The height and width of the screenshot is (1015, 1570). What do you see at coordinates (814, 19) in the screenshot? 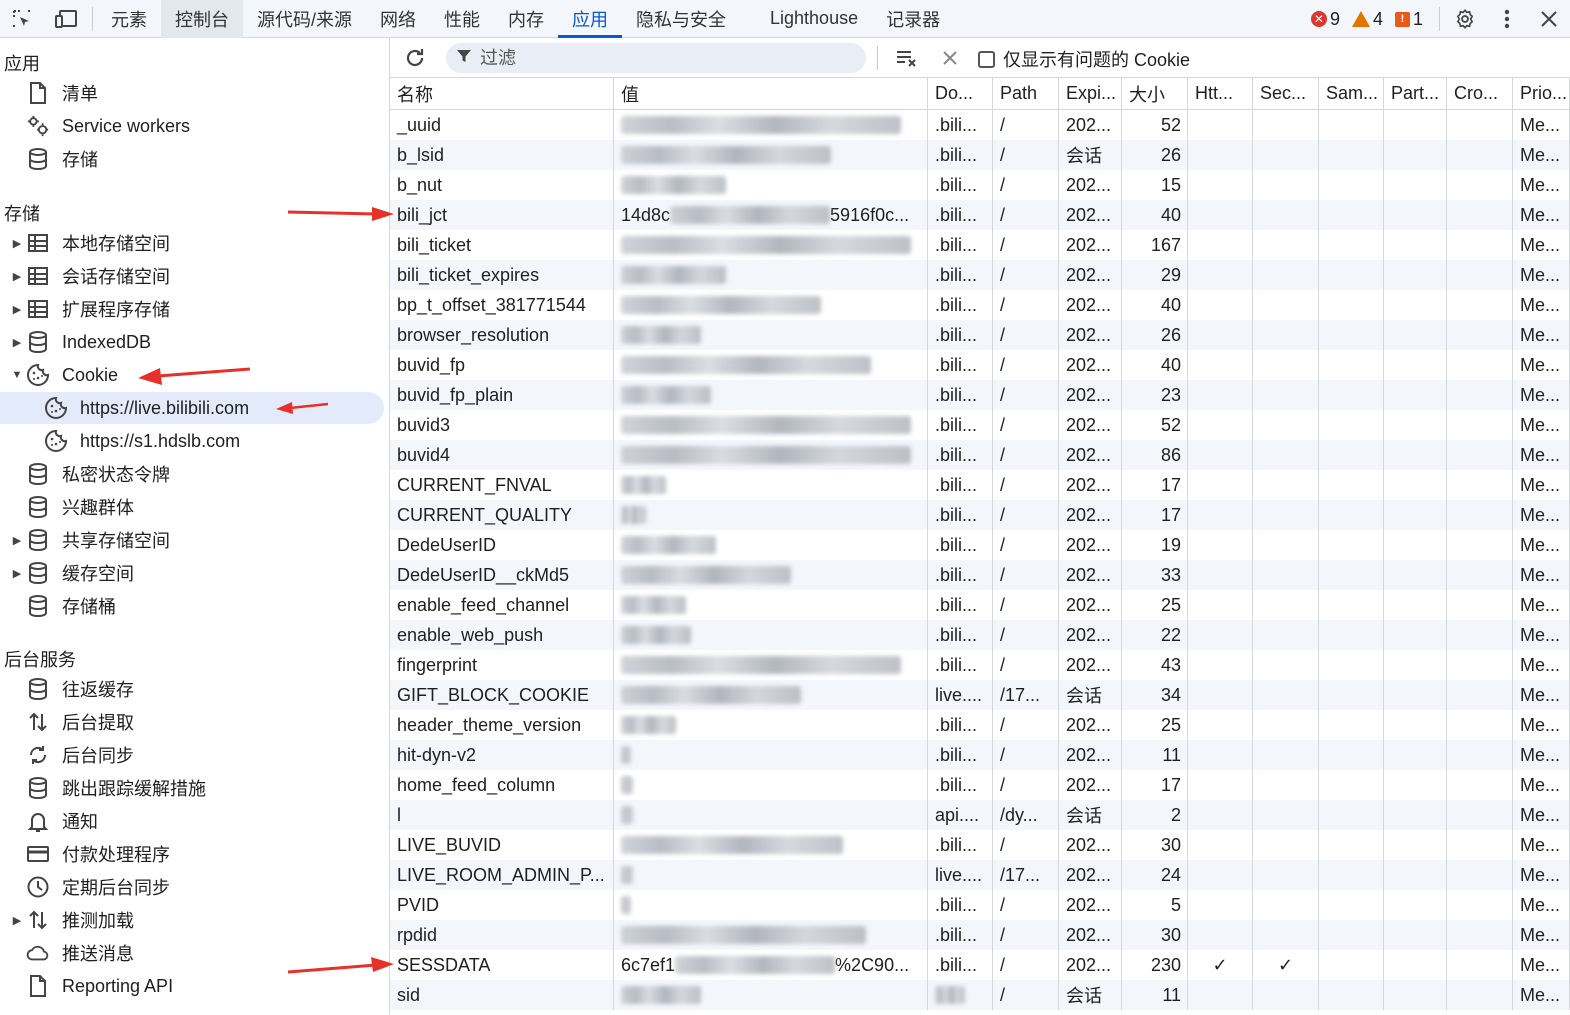
I see `tab-lighthouse: Lighthouse` at bounding box center [814, 19].